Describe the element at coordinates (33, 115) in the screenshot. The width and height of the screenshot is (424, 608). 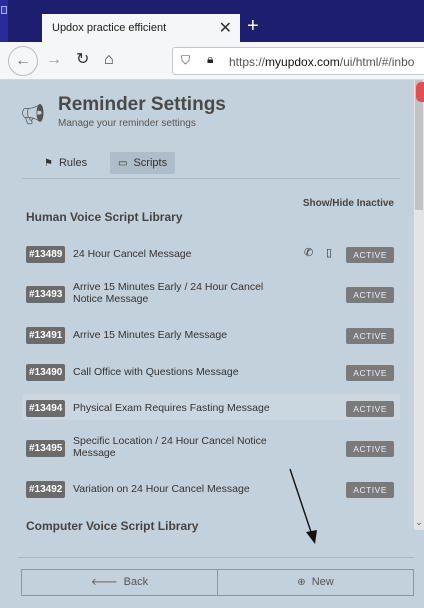
I see `megaphone-icon: 📢︎` at that location.